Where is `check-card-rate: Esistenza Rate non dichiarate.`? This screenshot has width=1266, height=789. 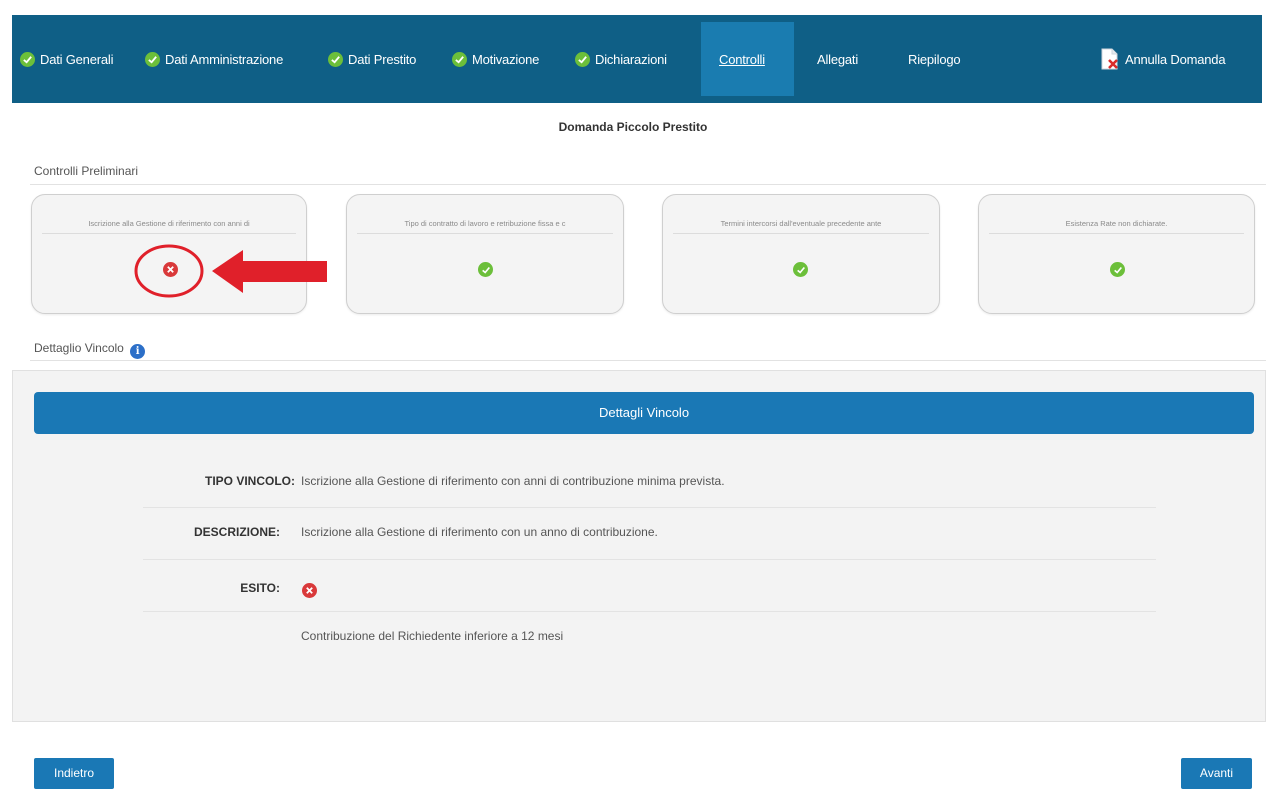
check-card-rate: Esistenza Rate non dichiarate. is located at coordinates (1116, 254).